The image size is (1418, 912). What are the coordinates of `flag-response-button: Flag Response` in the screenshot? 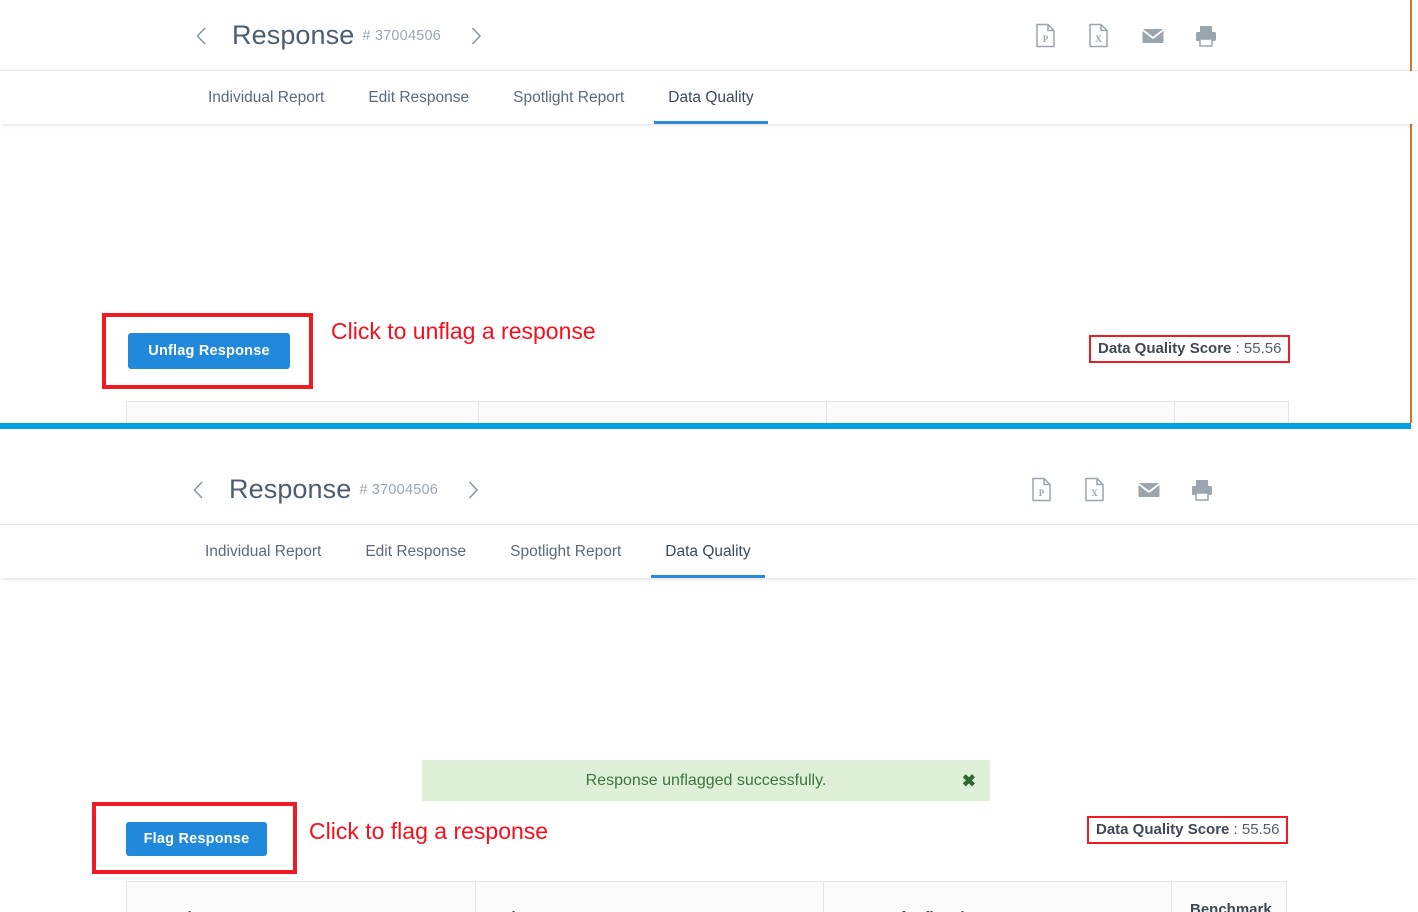 It's located at (196, 839).